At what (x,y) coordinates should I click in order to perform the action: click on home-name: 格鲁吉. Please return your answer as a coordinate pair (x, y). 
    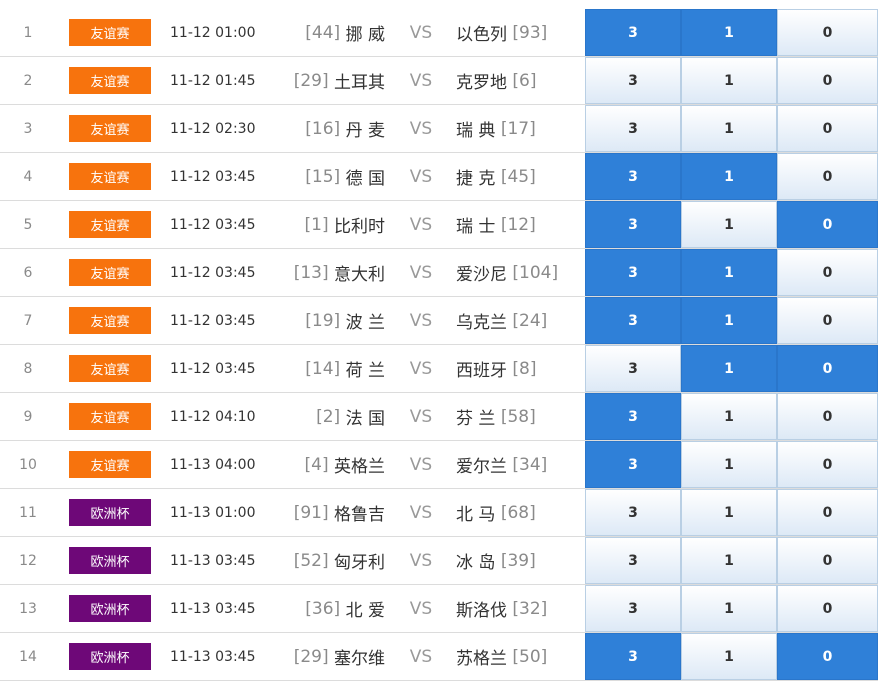
    Looking at the image, I should click on (359, 515).